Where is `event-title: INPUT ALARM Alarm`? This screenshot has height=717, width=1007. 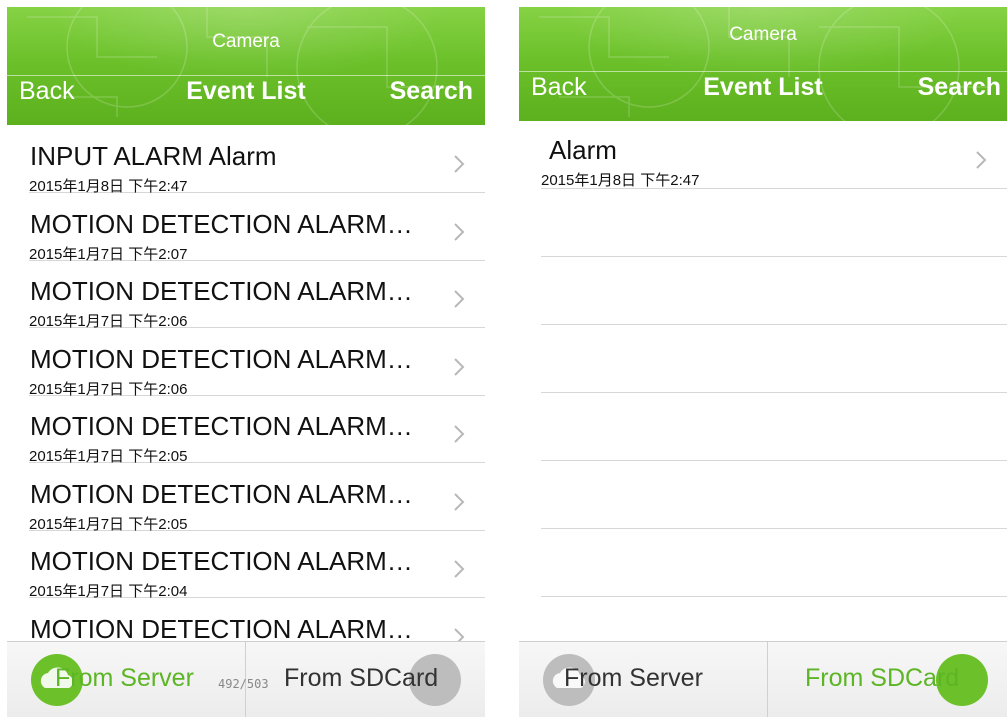
event-title: INPUT ALARM Alarm is located at coordinates (153, 156).